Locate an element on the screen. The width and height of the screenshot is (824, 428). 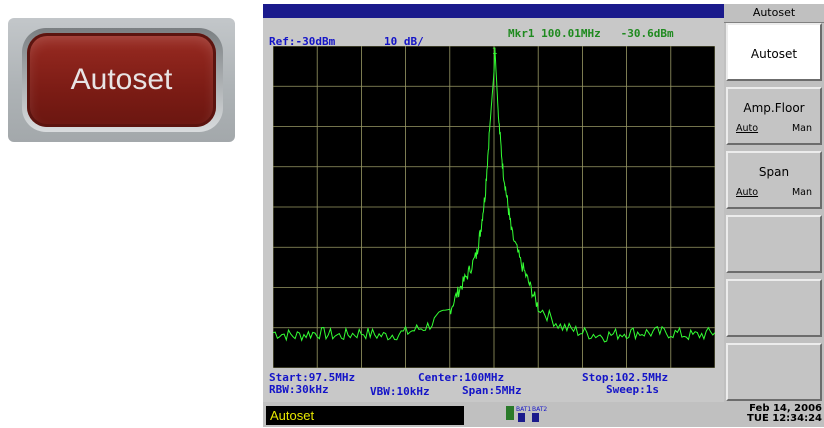
battery-2-icon is located at coordinates (535, 417).